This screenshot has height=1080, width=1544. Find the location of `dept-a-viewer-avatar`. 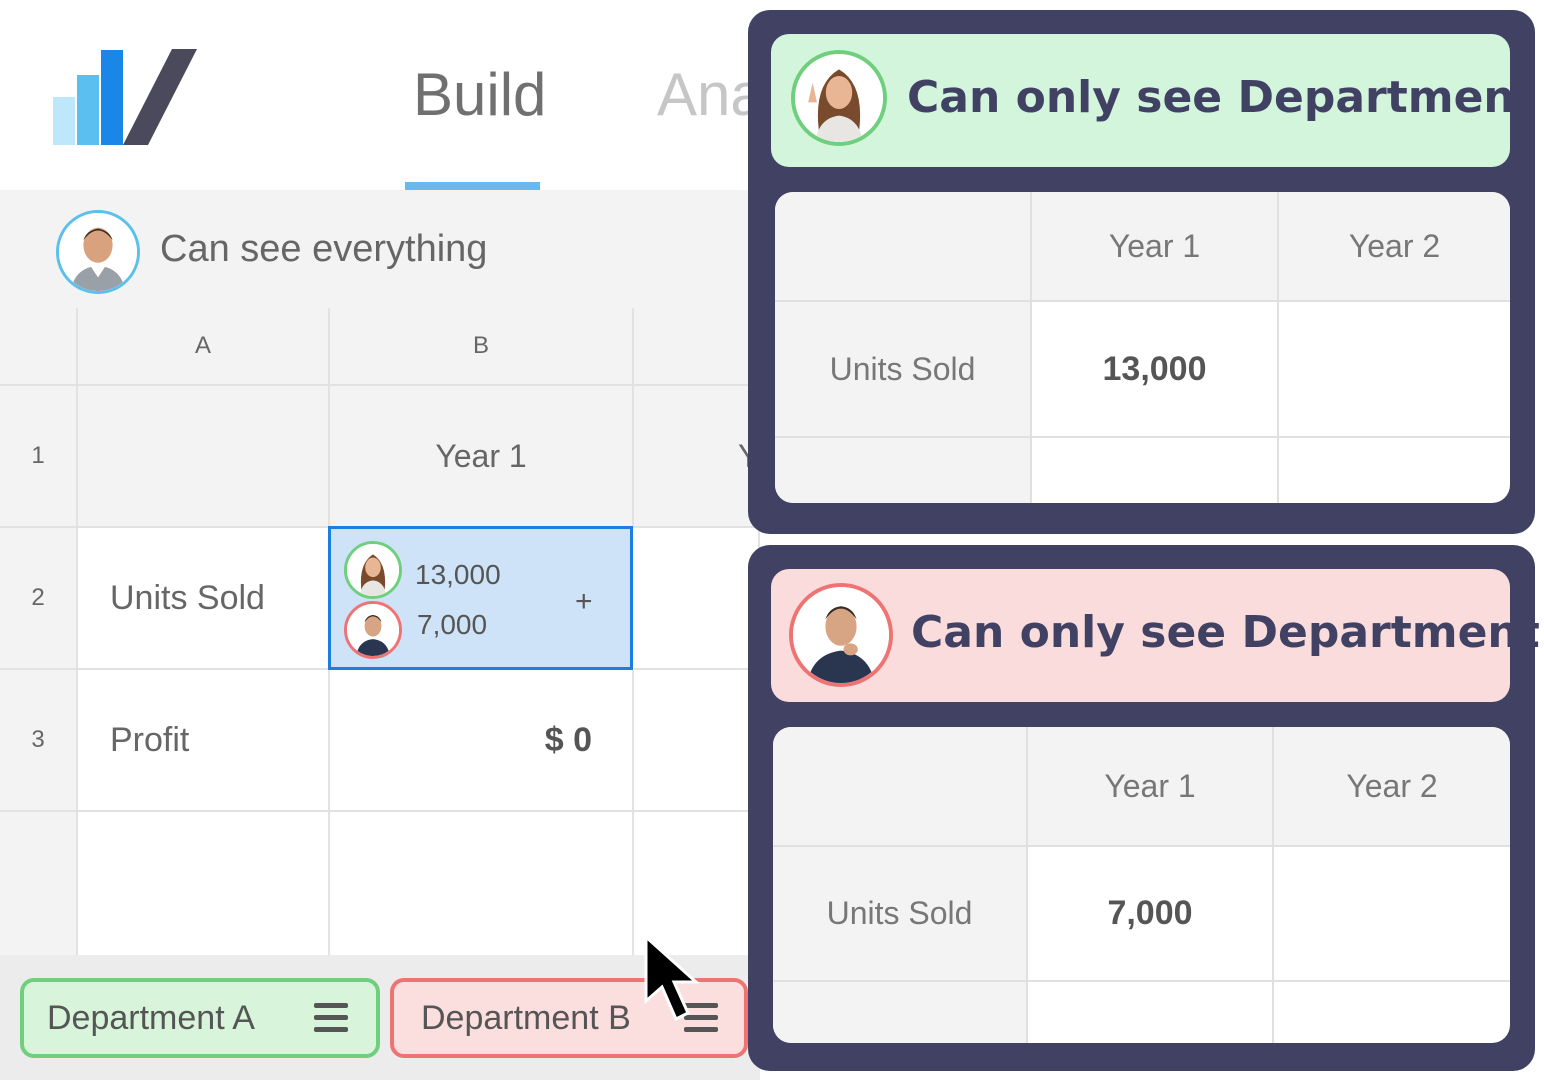

dept-a-viewer-avatar is located at coordinates (839, 98).